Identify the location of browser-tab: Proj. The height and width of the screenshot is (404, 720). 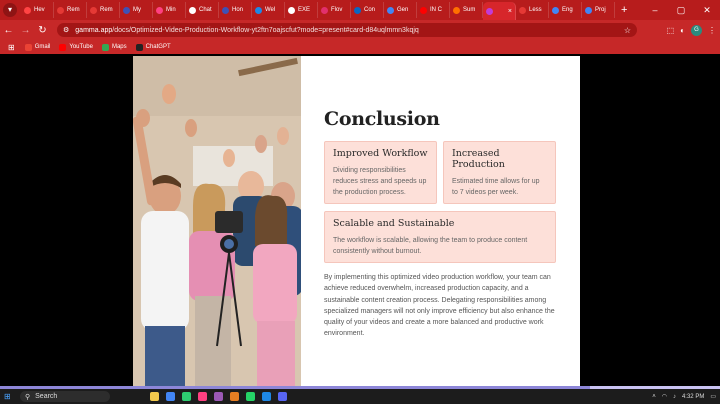
(598, 10).